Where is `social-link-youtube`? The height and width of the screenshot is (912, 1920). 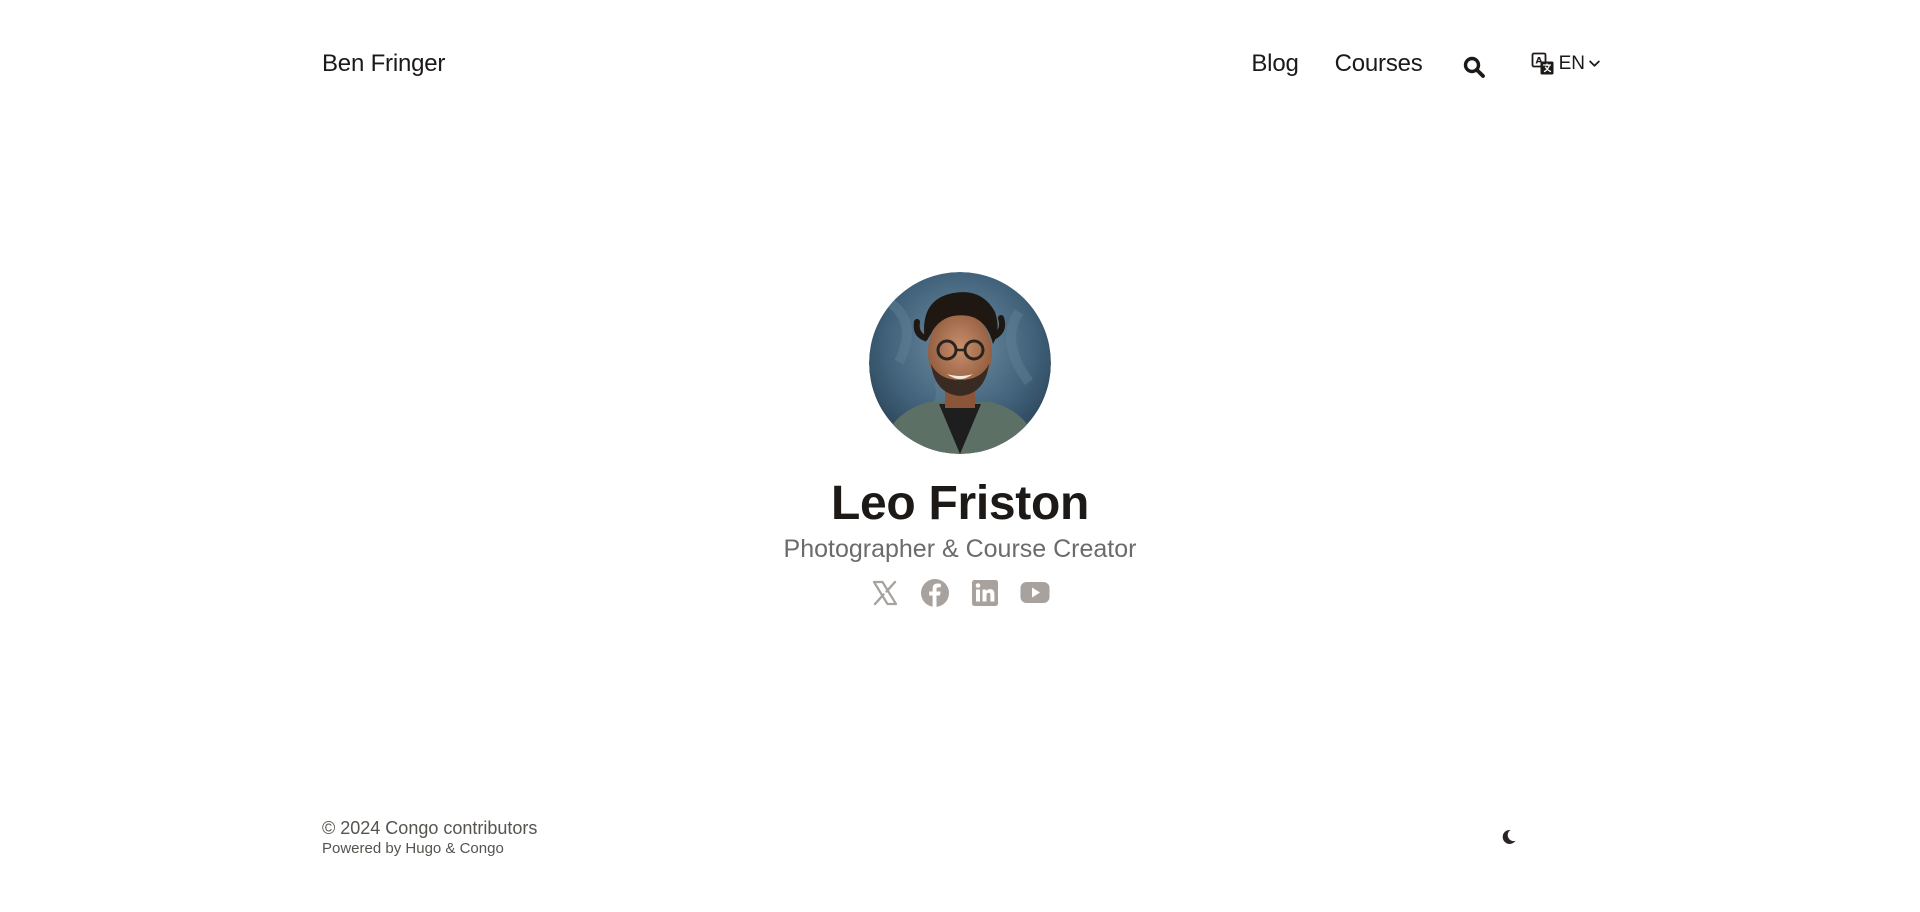
social-link-youtube is located at coordinates (1035, 593).